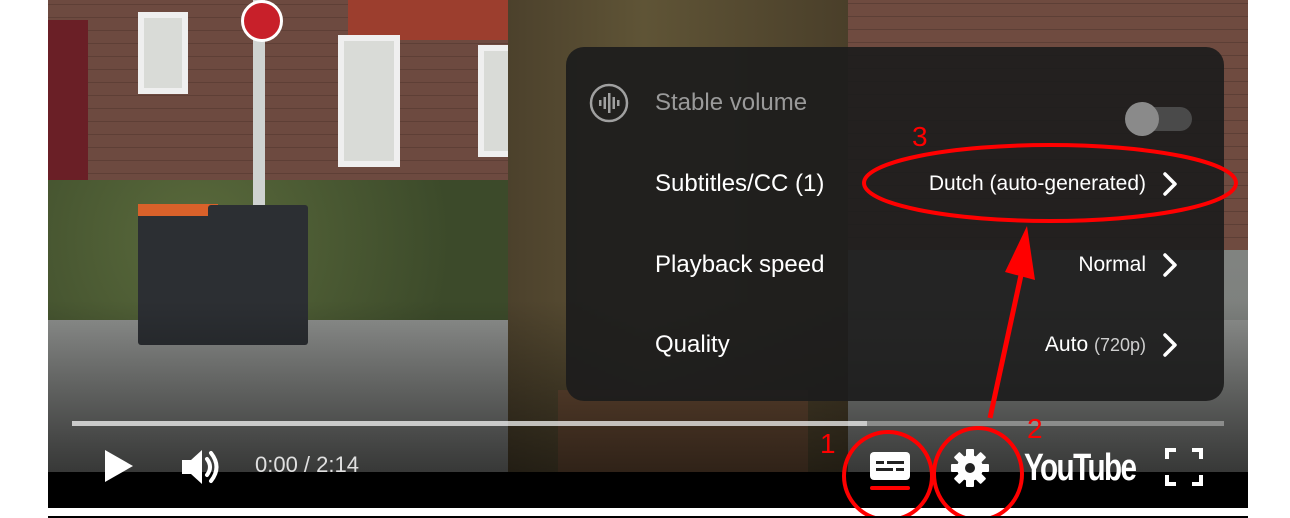  Describe the element at coordinates (895, 345) in the screenshot. I see `menu-item-quality: Quality Auto (720p)` at that location.